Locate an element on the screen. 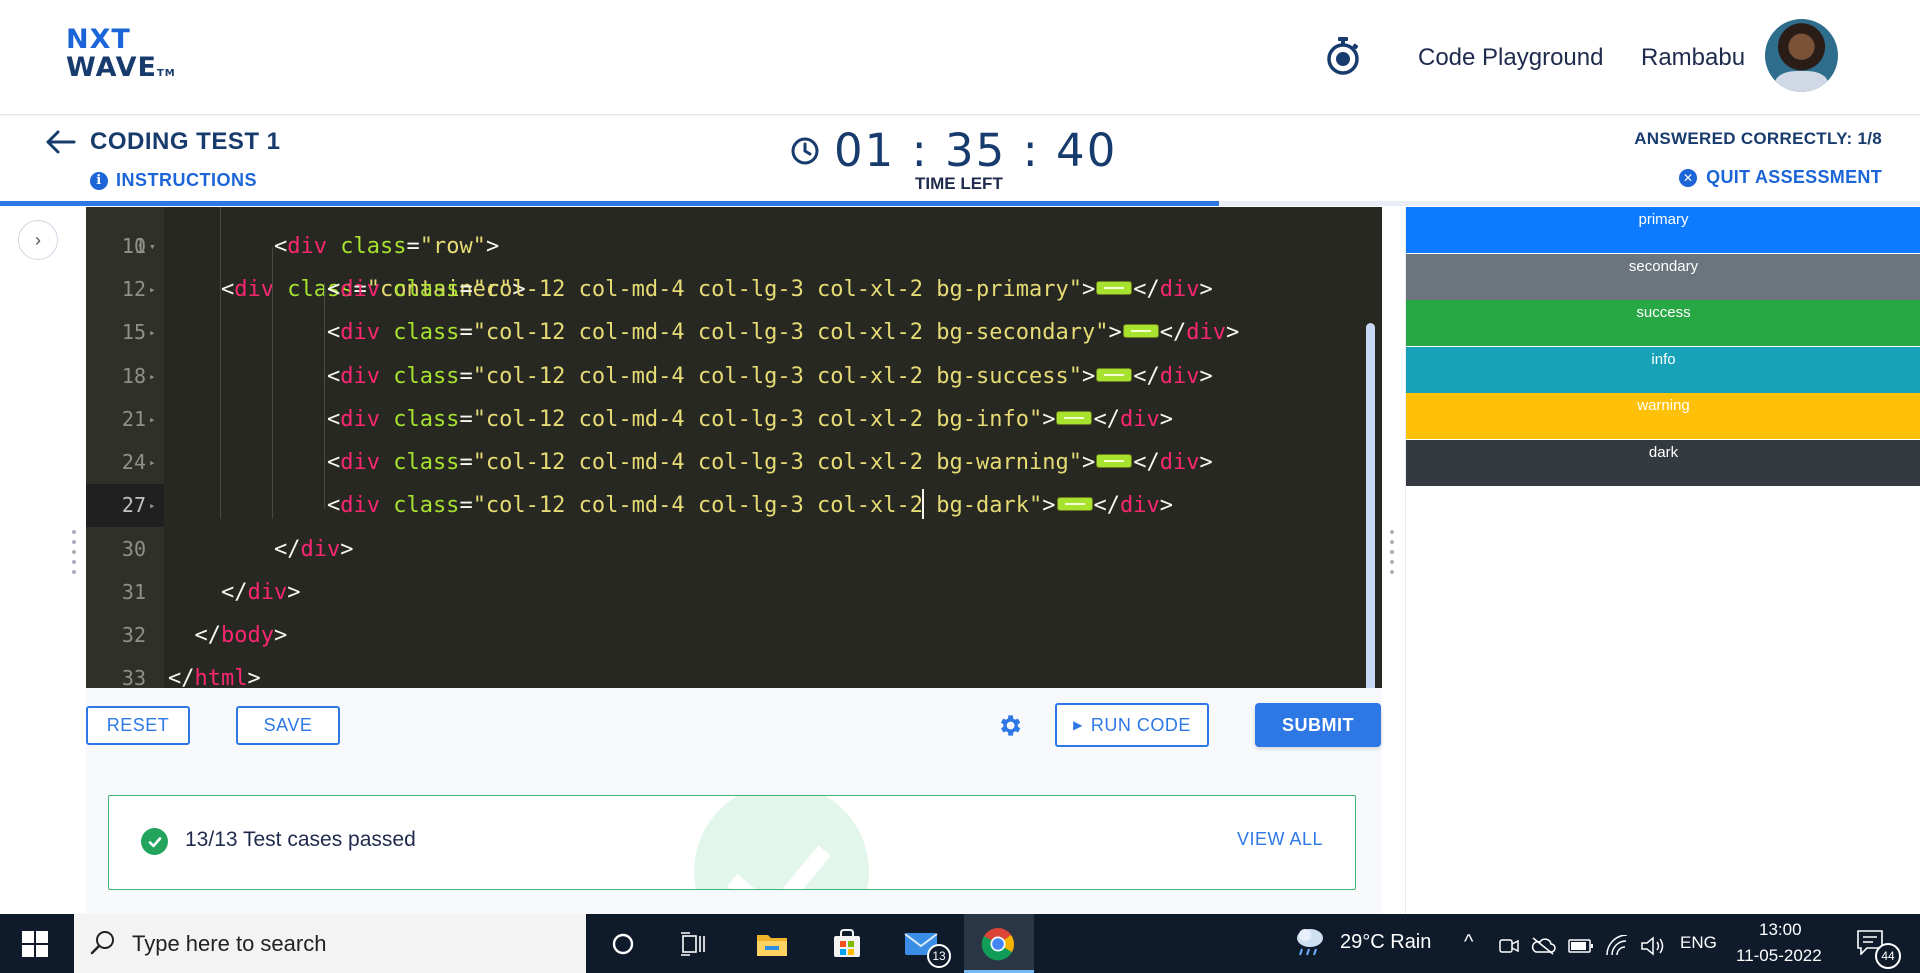  line-number: 31 is located at coordinates (133, 592).